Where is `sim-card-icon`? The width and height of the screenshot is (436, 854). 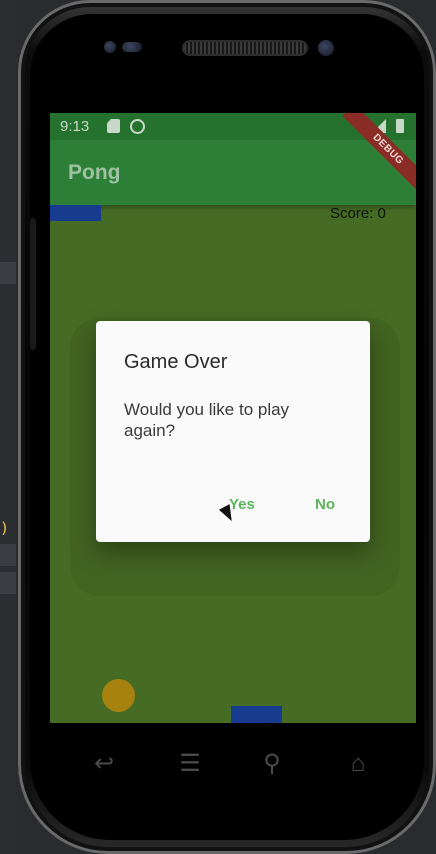
sim-card-icon is located at coordinates (113, 126).